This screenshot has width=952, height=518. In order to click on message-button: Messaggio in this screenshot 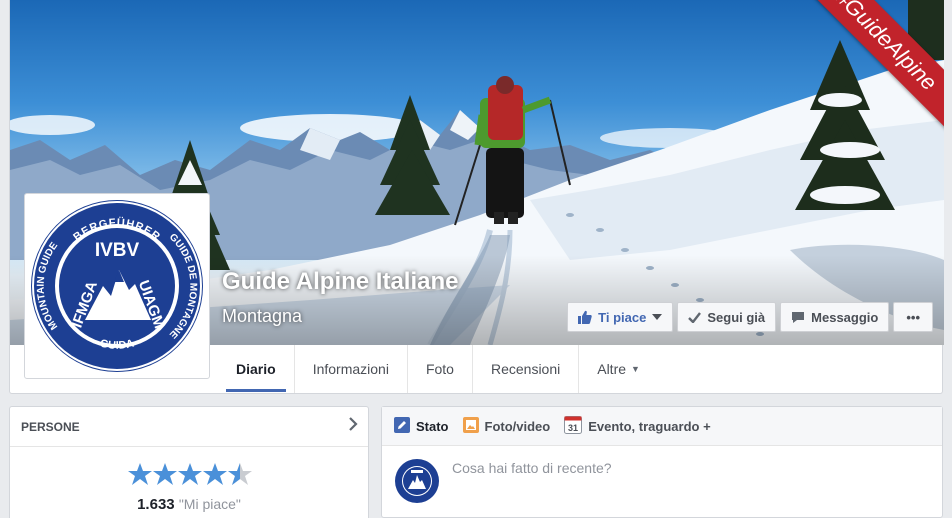, I will do `click(835, 317)`.